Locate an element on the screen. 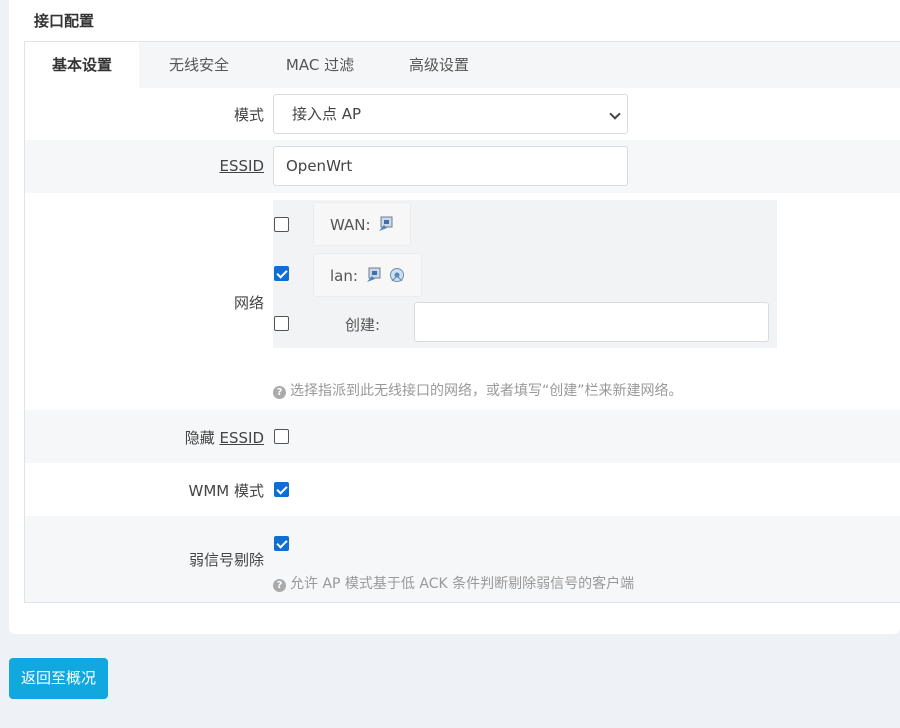 Image resolution: width=900 pixels, height=728 pixels. tab-mac-filter: MAC 过滤 is located at coordinates (320, 65).